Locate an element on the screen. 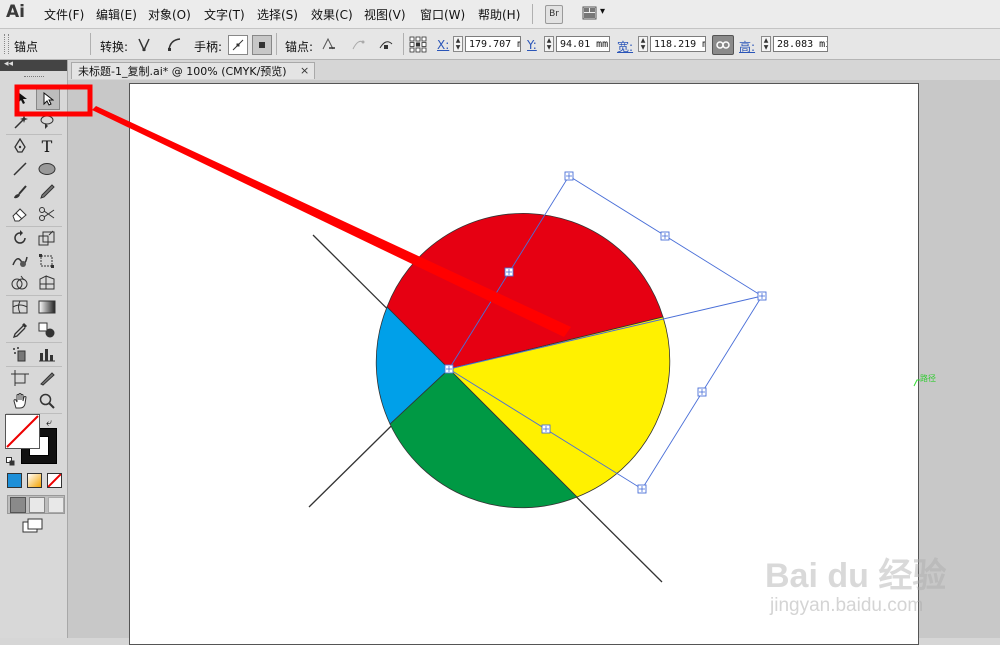 The height and width of the screenshot is (645, 1000). annotation-highlight-box is located at coordinates (53, 100).